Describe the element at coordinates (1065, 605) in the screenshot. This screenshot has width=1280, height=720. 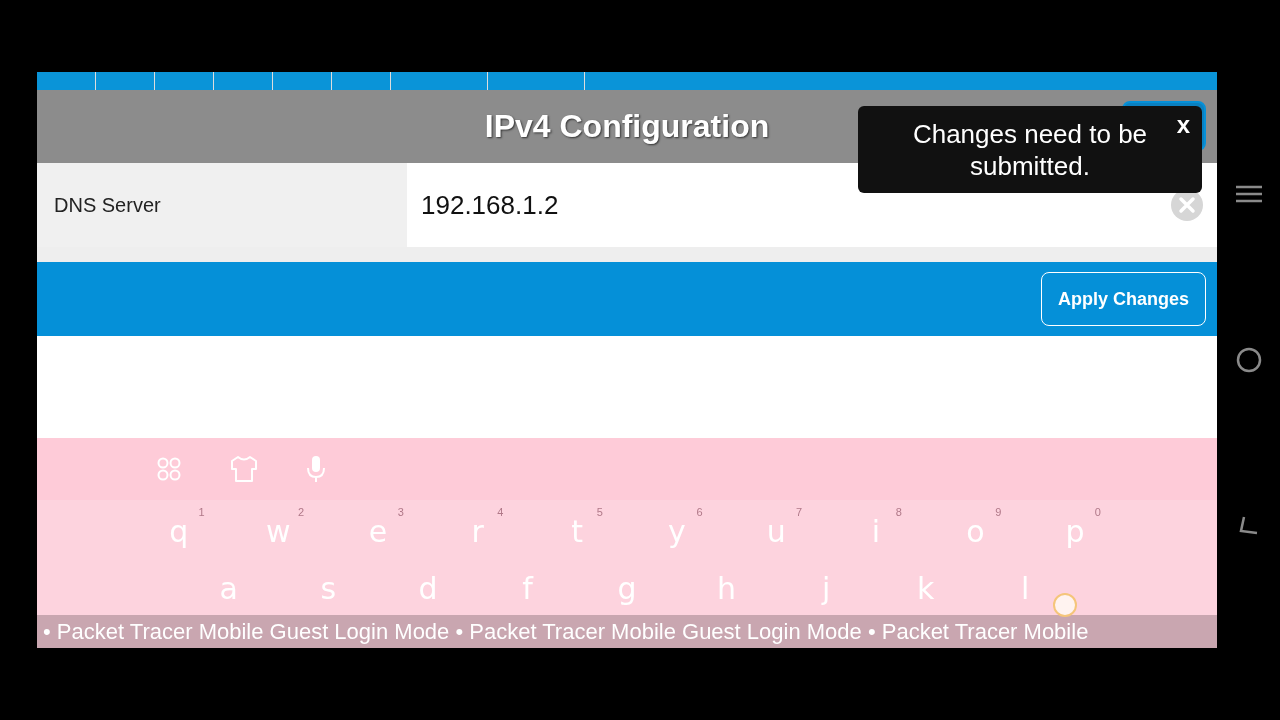
I see `touch-indicator-icon` at that location.